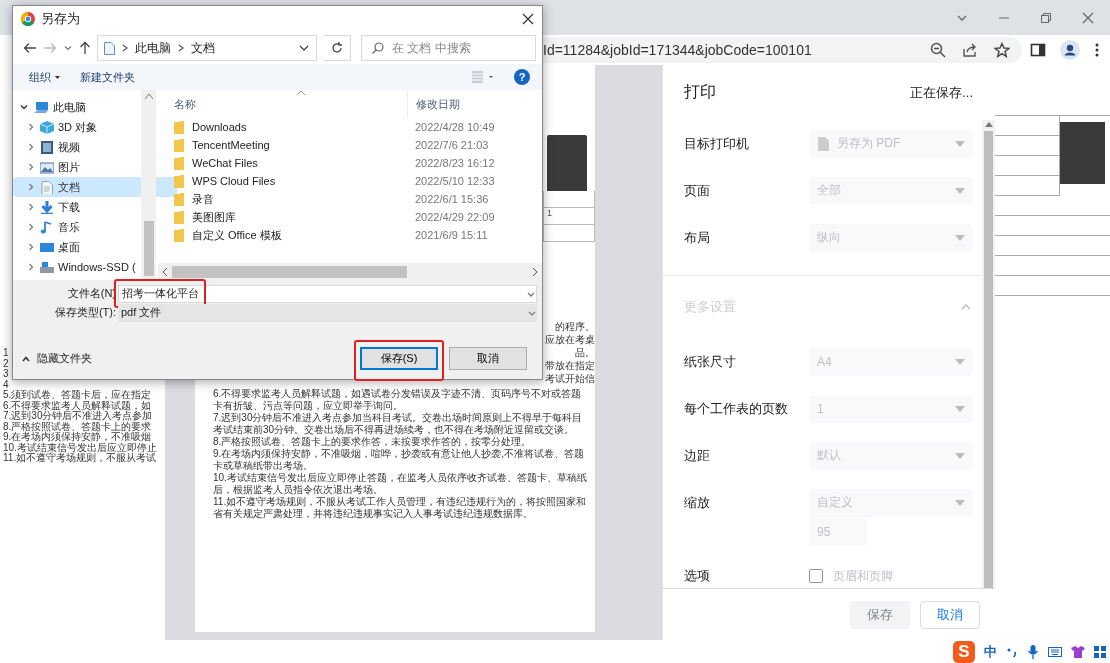  What do you see at coordinates (41, 107) in the screenshot?
I see `computer-icon` at bounding box center [41, 107].